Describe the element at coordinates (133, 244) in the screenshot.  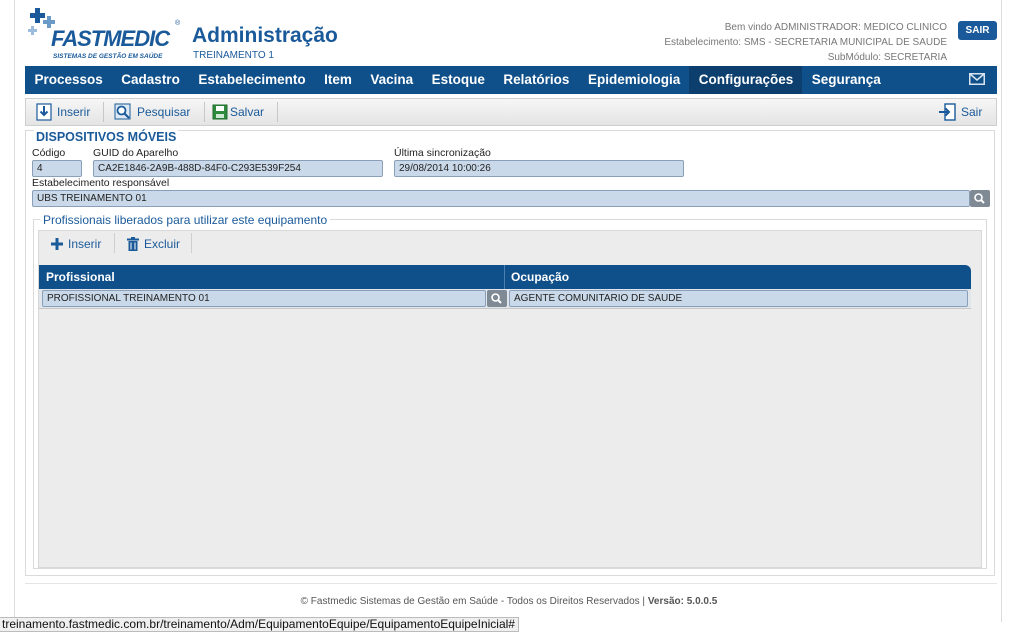
I see `trash-icon` at that location.